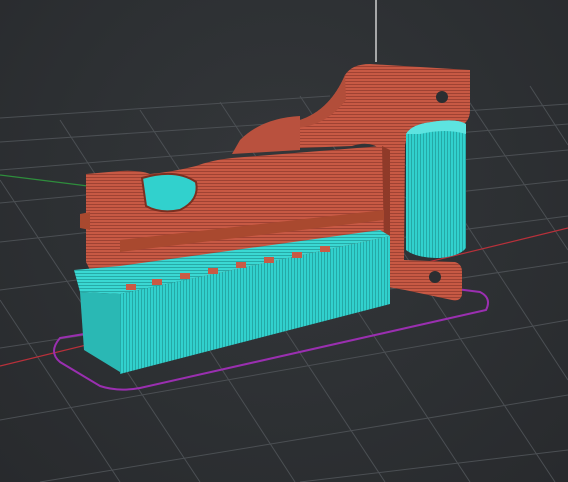 The height and width of the screenshot is (482, 568). What do you see at coordinates (442, 97) in the screenshot?
I see `mount-hole-top` at bounding box center [442, 97].